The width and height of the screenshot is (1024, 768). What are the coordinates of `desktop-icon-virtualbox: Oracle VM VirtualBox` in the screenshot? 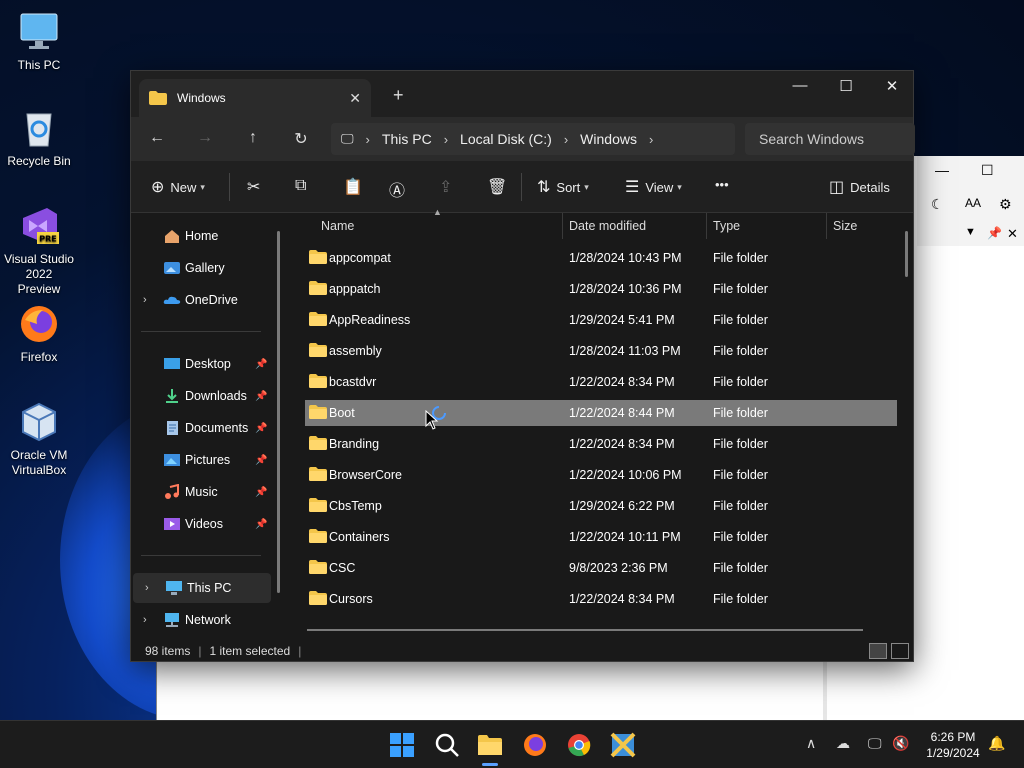 It's located at (39, 439).